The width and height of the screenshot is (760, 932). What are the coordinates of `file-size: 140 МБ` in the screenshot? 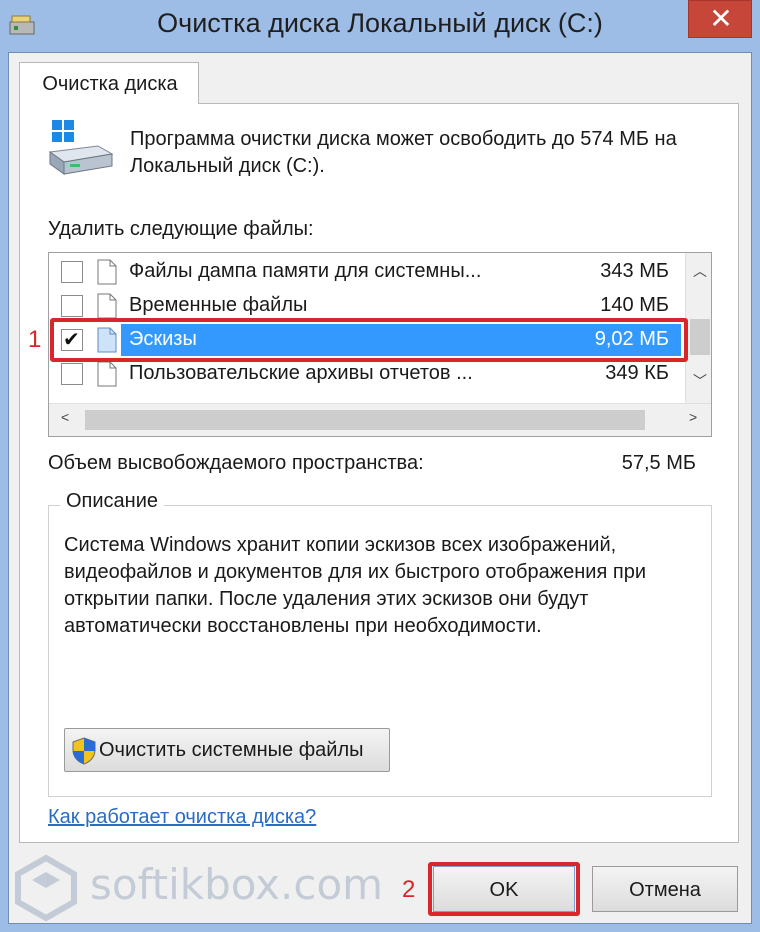 It's located at (634, 305).